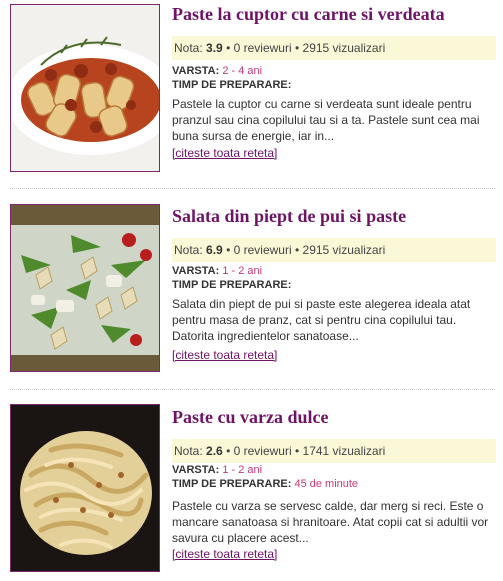 This screenshot has width=503, height=581. What do you see at coordinates (242, 71) in the screenshot?
I see `age-value: 2 - 4 ani` at bounding box center [242, 71].